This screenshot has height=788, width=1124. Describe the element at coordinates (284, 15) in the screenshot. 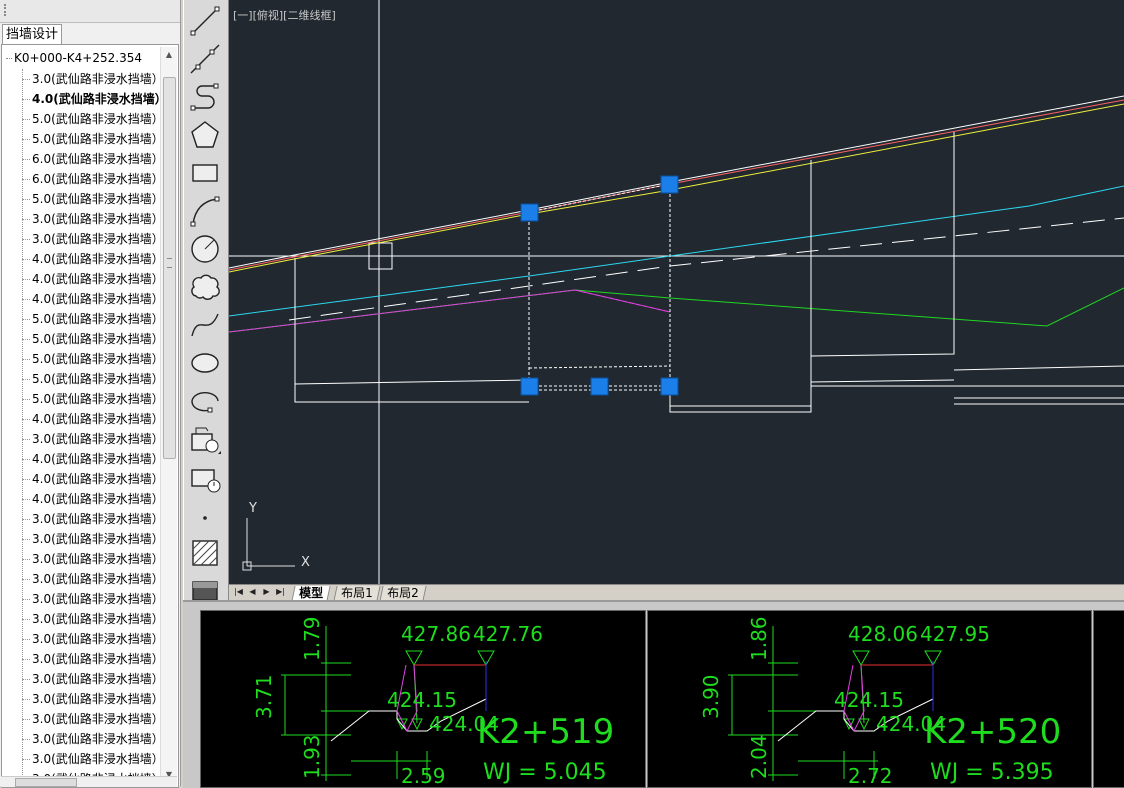

I see `view-label: [一][俯视][二维线框]` at that location.